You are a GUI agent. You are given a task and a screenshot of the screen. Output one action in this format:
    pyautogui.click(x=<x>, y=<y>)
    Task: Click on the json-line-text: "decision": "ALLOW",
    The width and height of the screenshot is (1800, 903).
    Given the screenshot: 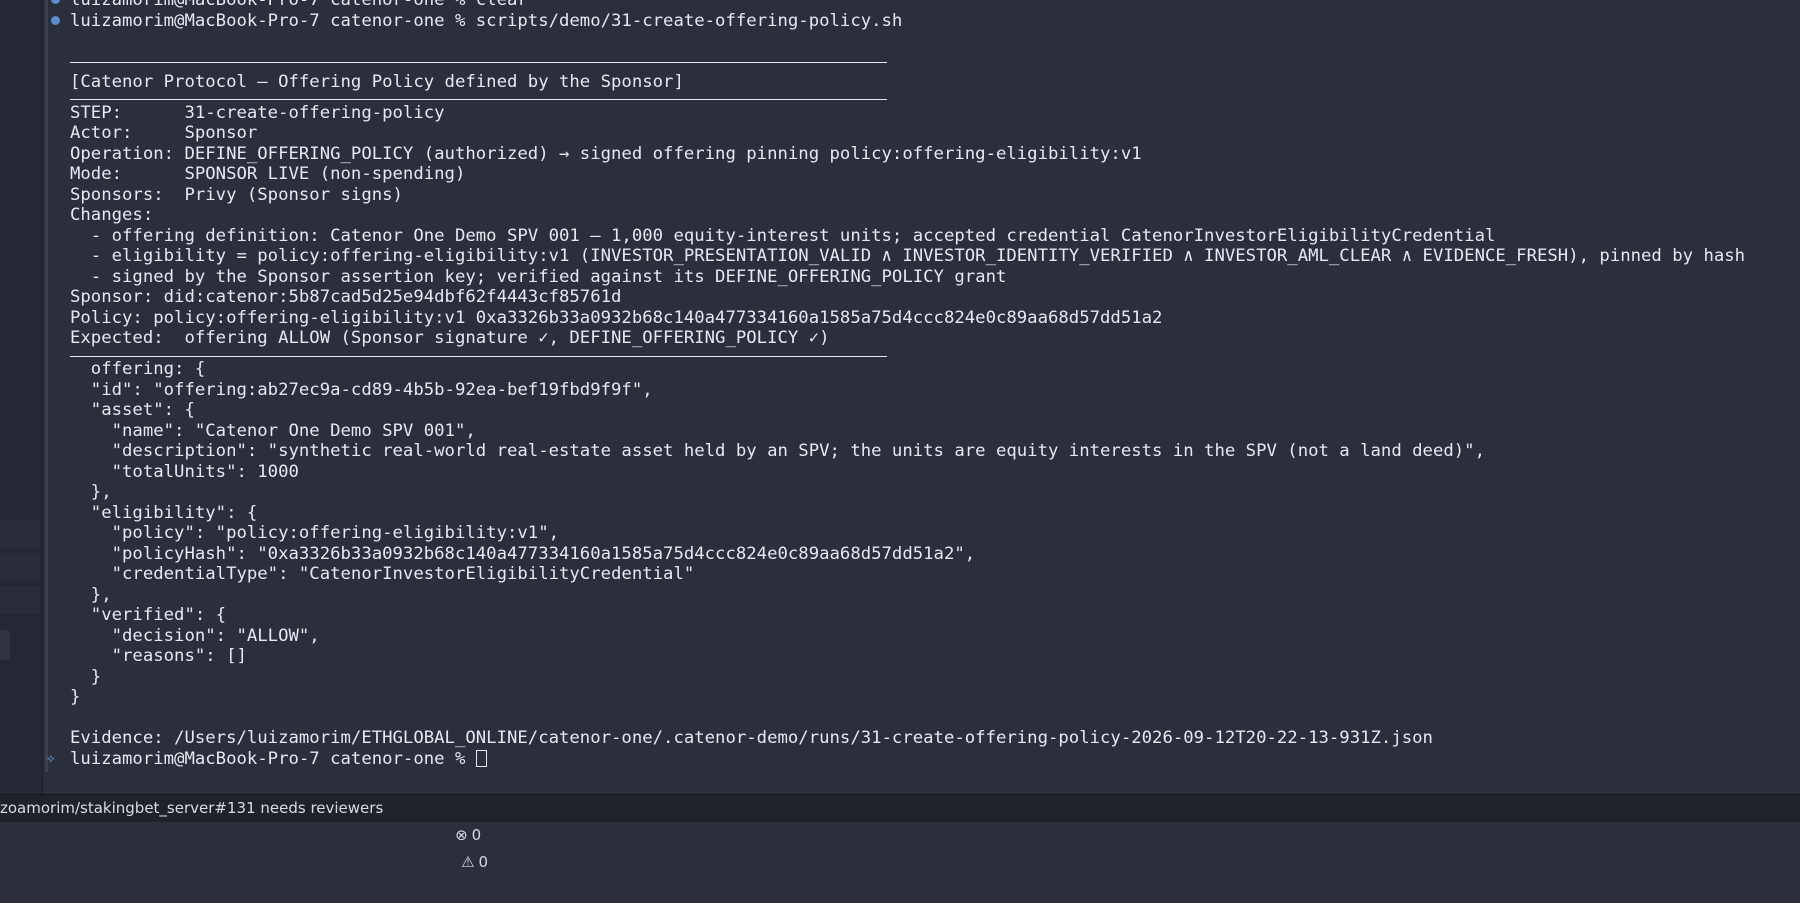 What is the action you would take?
    pyautogui.click(x=195, y=635)
    